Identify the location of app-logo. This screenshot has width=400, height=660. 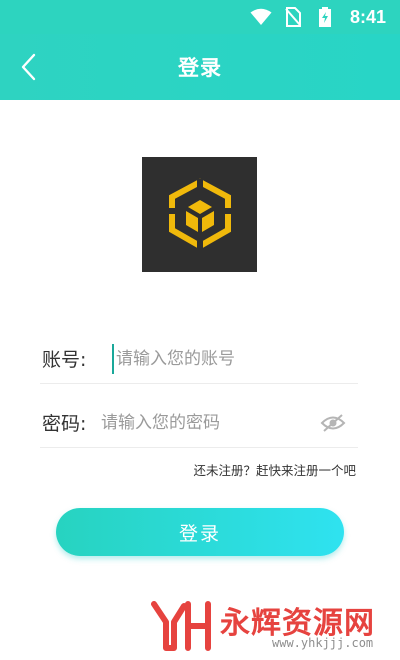
(199, 214).